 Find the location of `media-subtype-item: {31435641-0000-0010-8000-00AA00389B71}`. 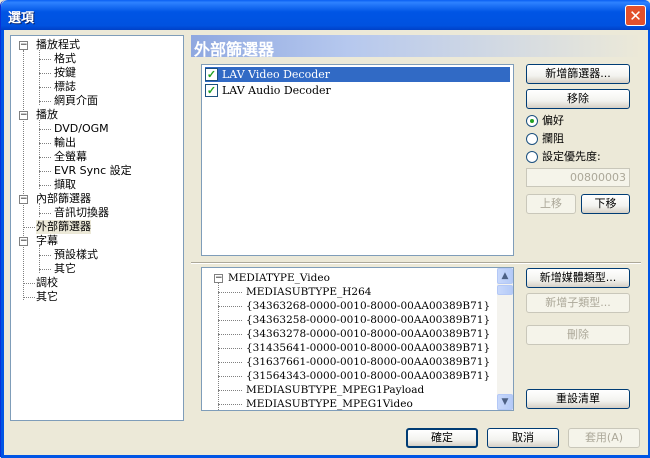

media-subtype-item: {31435641-0000-0010-8000-00AA00389B71} is located at coordinates (368, 348).